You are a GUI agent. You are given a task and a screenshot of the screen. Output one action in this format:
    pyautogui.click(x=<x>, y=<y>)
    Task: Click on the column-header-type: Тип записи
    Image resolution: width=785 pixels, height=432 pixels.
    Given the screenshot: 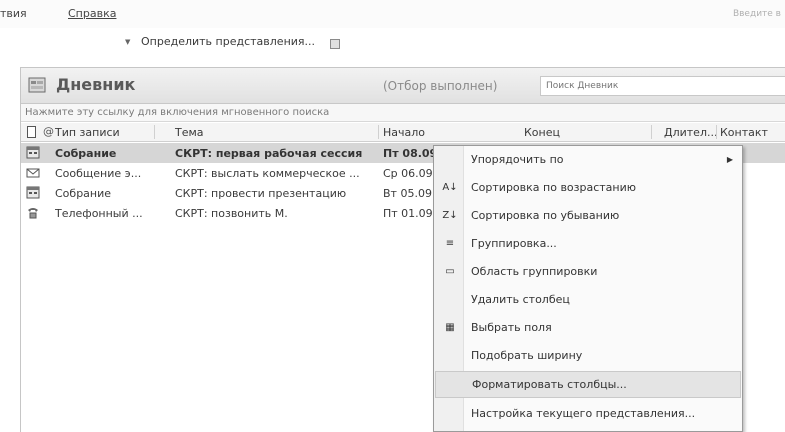 What is the action you would take?
    pyautogui.click(x=87, y=132)
    